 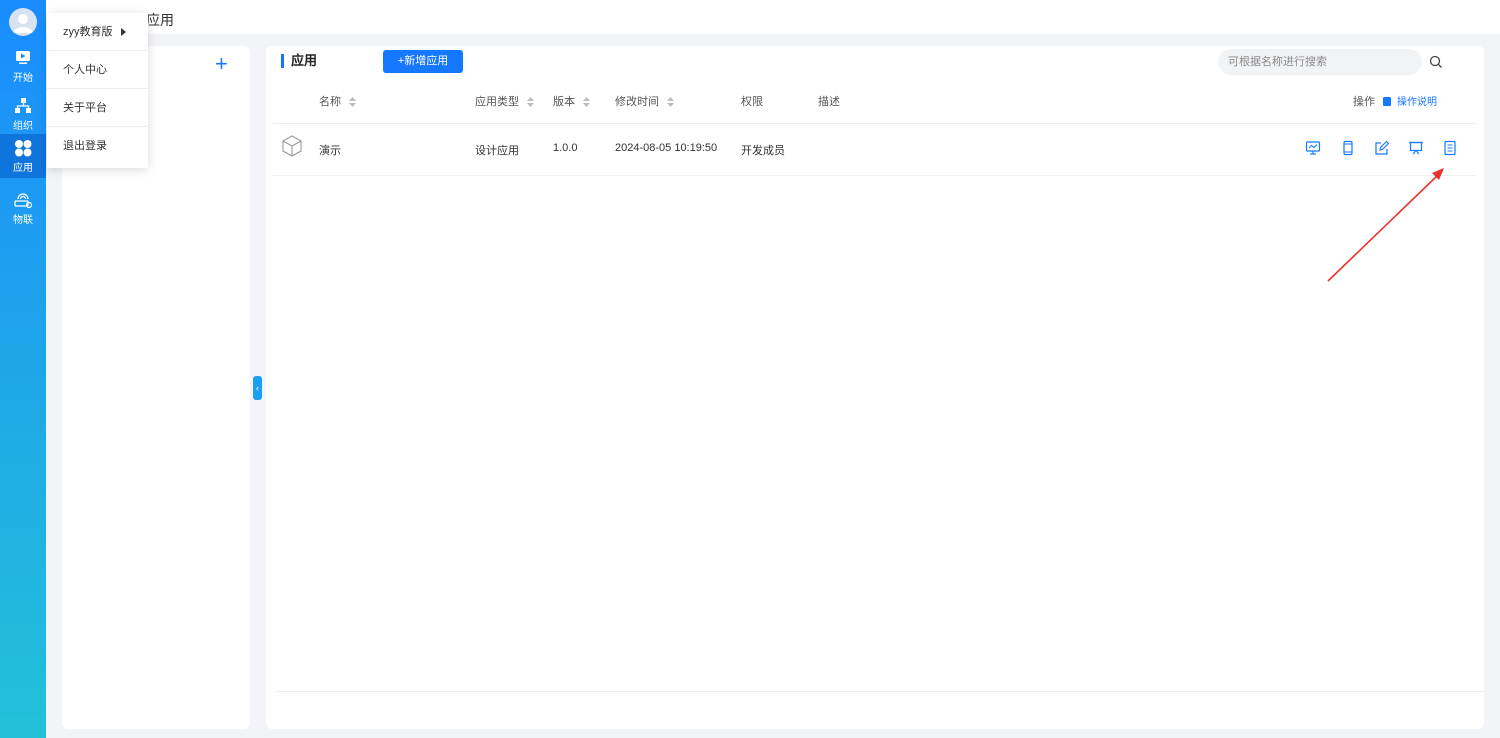 What do you see at coordinates (23, 369) in the screenshot?
I see `left-nav-rail: 开始 组织 应用 物联` at bounding box center [23, 369].